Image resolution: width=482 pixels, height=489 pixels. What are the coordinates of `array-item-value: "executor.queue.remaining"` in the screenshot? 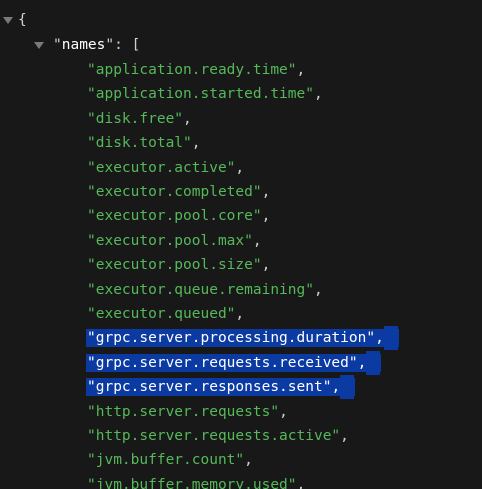 It's located at (200, 289).